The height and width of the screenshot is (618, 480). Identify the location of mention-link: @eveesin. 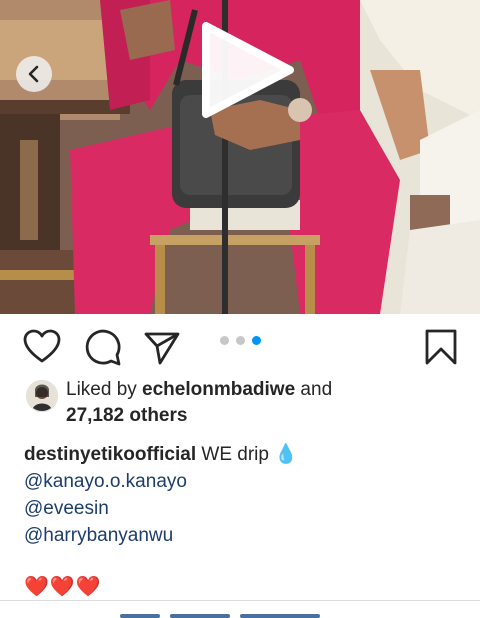
(244, 508).